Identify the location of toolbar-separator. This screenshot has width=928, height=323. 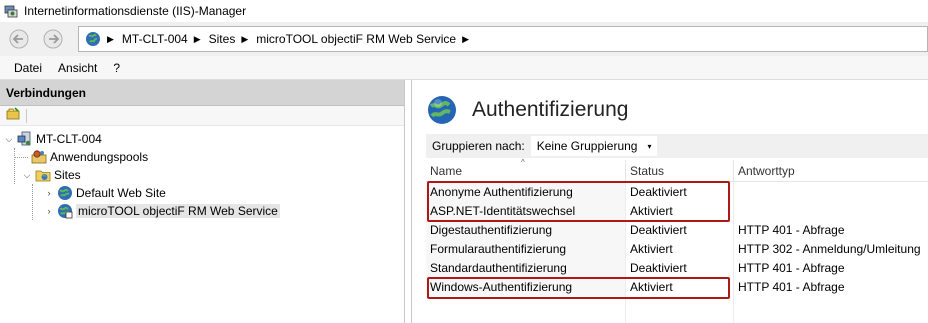
(26, 115).